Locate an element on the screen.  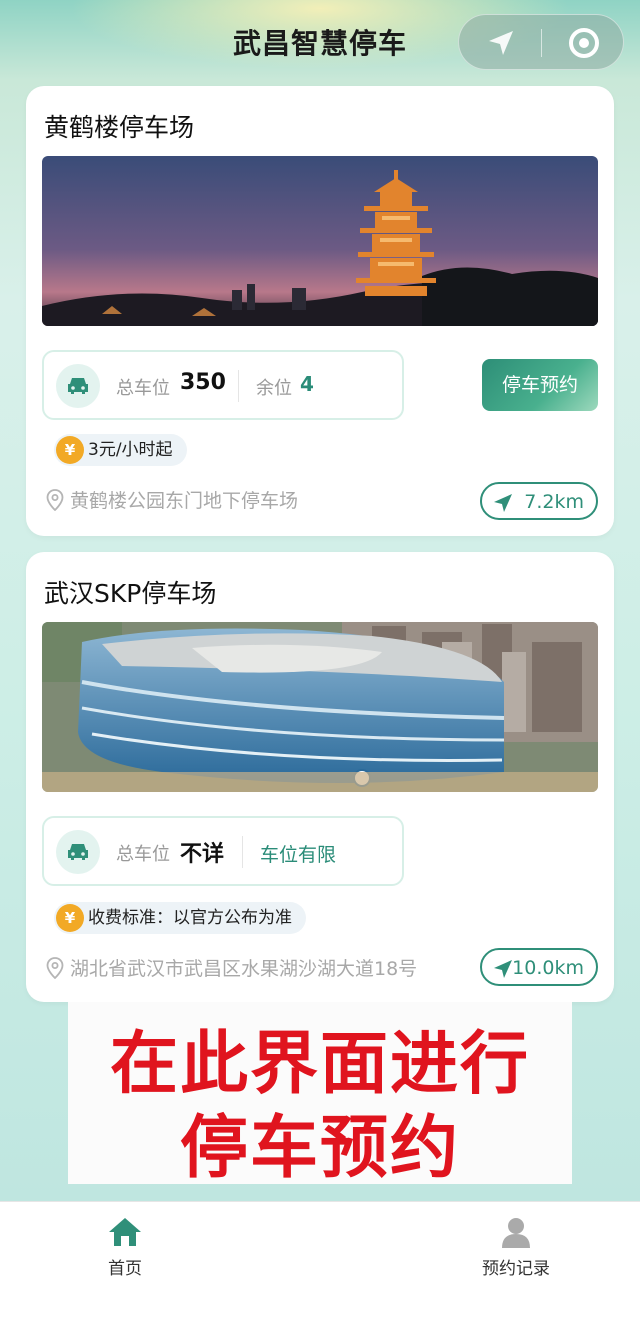
distance-text: 7.2km is located at coordinates (554, 502).